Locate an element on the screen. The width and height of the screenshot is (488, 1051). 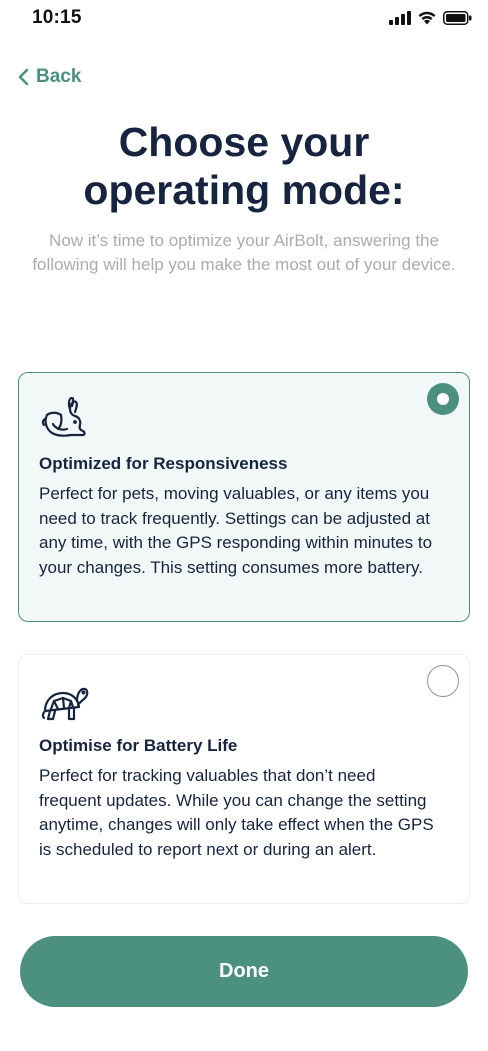
done-button: Done is located at coordinates (244, 971).